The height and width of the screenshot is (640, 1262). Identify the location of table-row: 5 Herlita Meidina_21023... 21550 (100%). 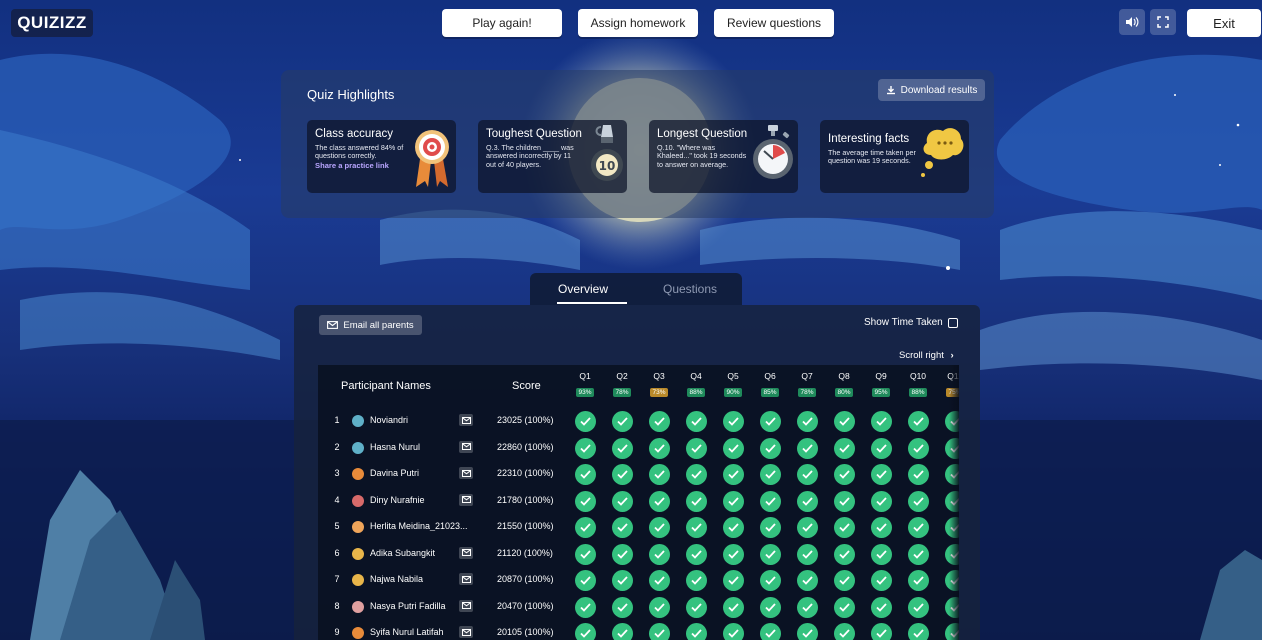
(638, 527).